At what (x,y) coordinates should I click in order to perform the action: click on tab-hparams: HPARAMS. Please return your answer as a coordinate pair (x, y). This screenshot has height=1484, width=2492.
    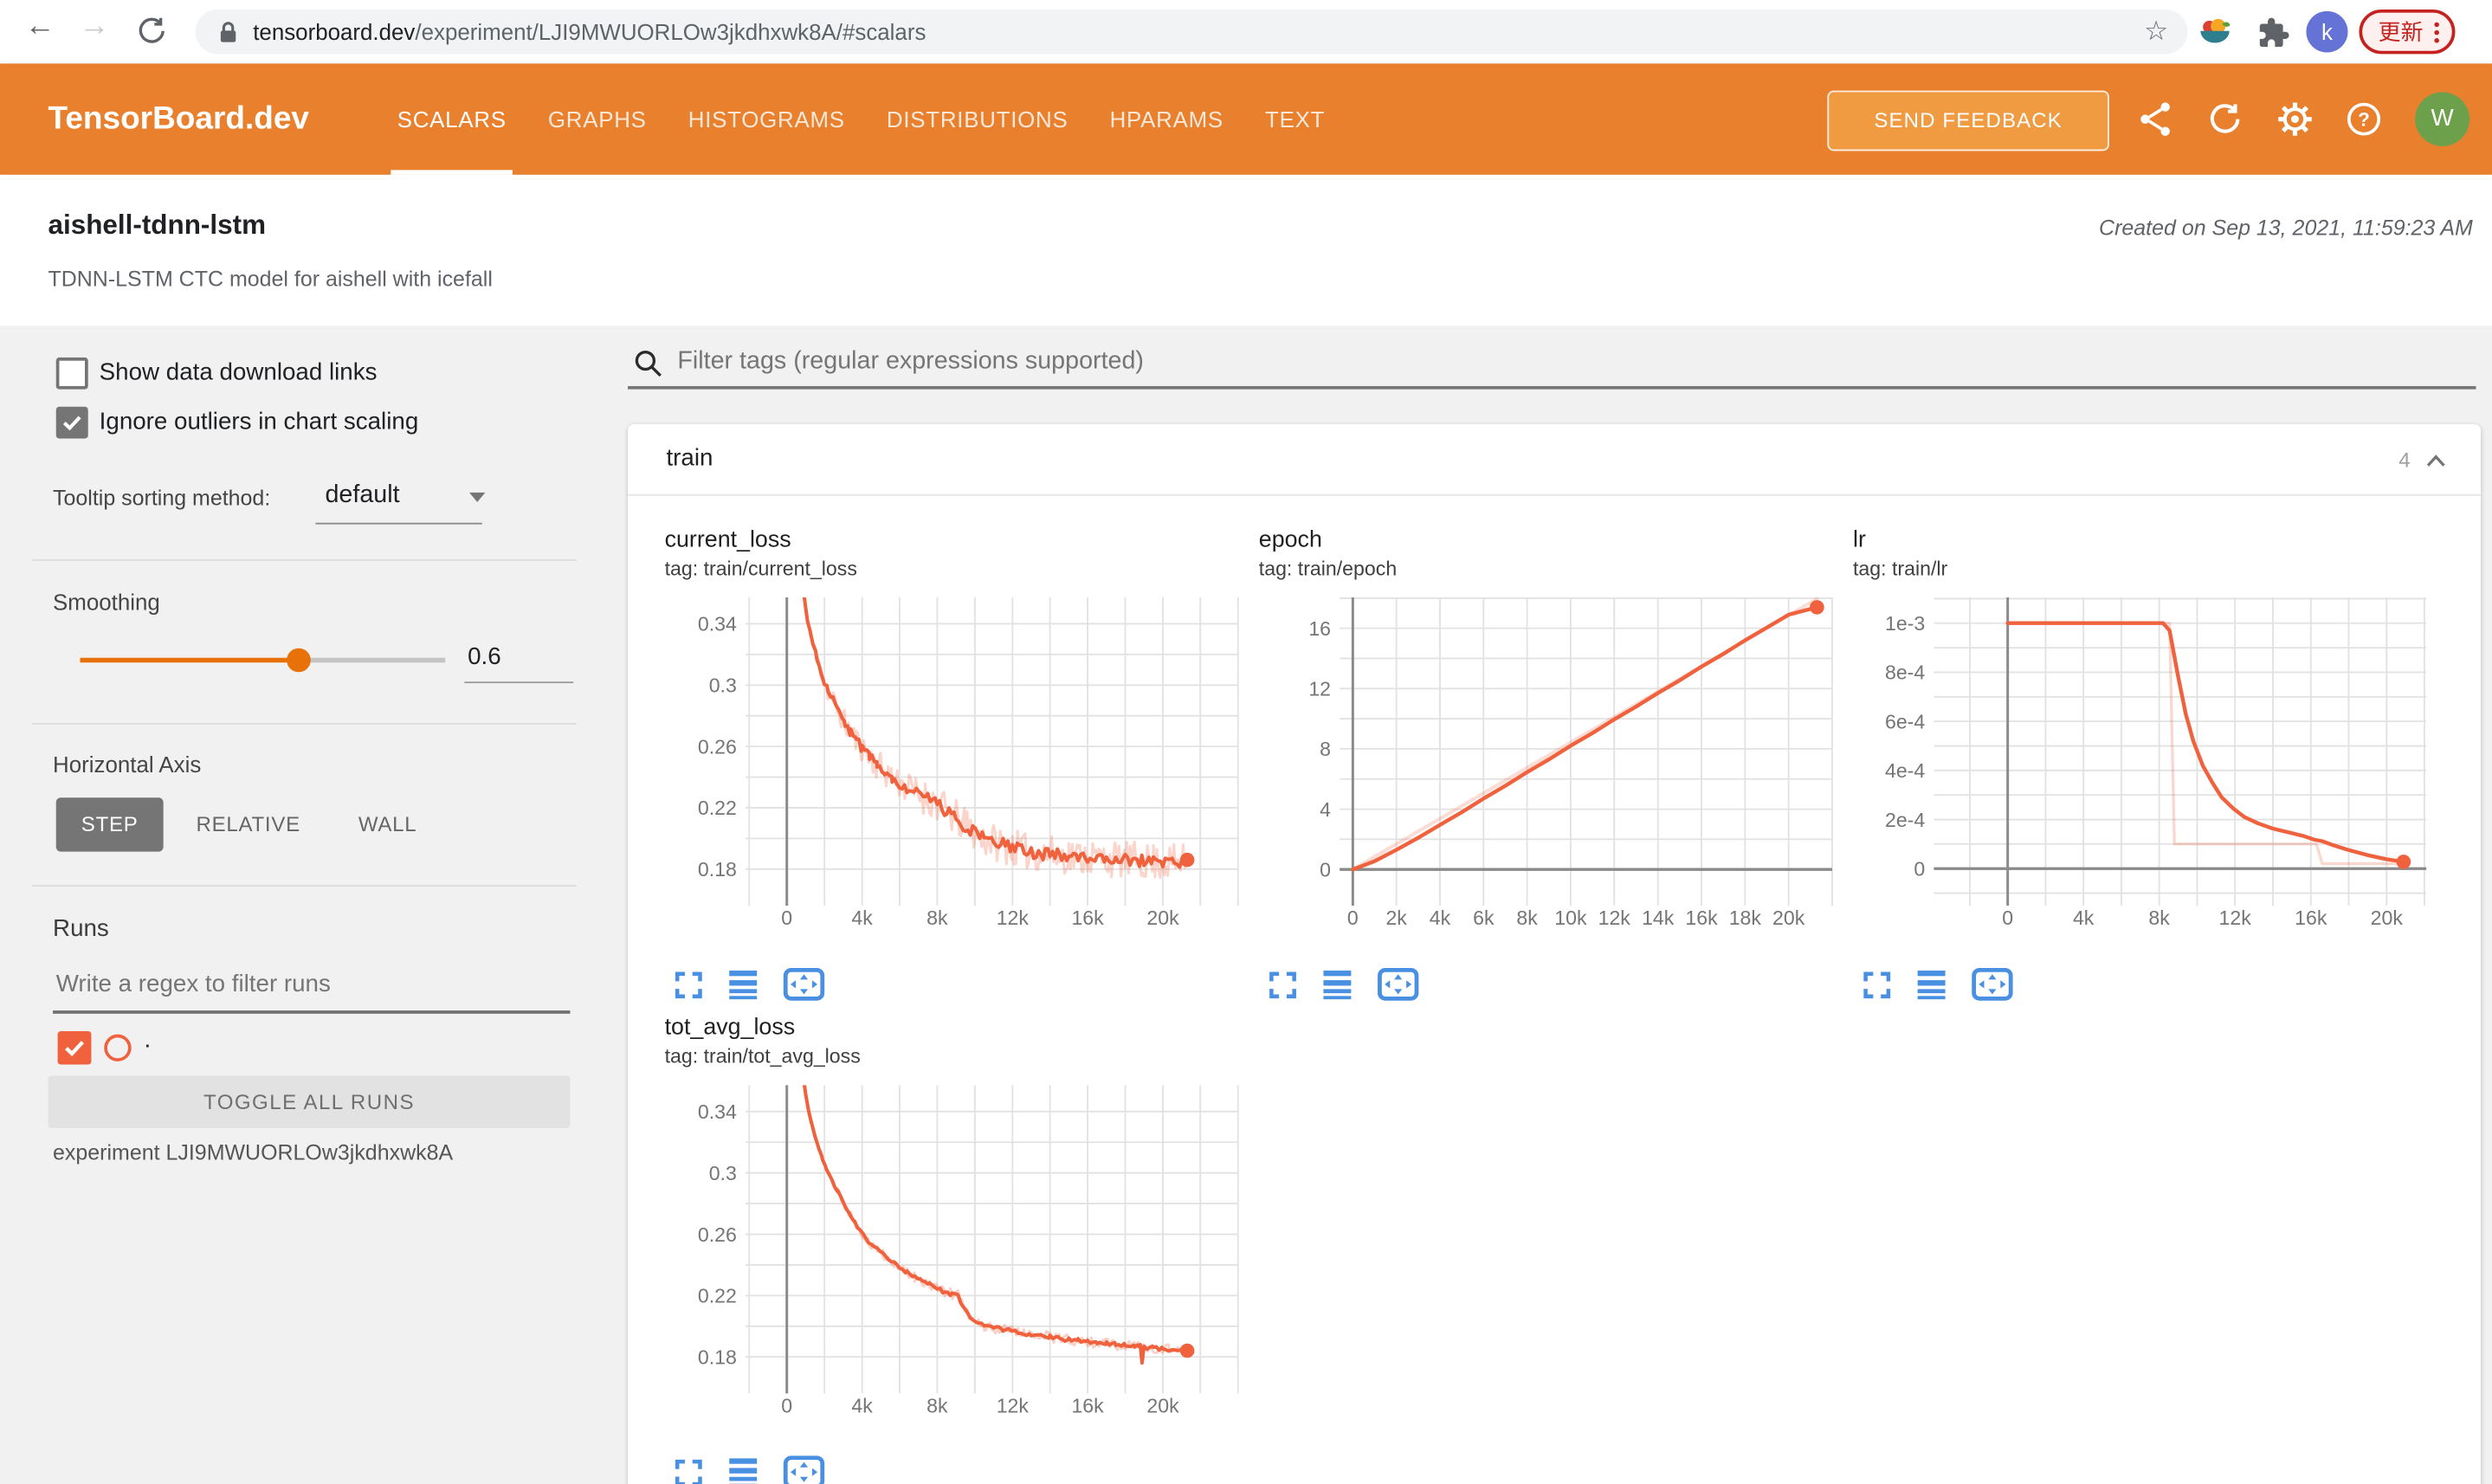
    Looking at the image, I should click on (1166, 118).